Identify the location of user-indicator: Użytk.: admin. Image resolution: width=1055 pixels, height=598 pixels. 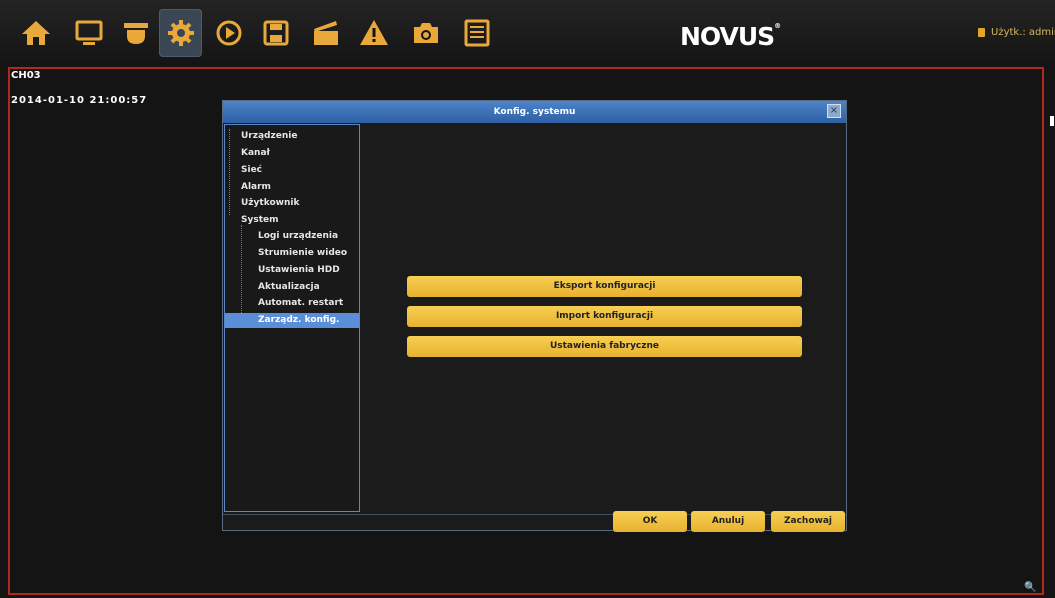
(1016, 32).